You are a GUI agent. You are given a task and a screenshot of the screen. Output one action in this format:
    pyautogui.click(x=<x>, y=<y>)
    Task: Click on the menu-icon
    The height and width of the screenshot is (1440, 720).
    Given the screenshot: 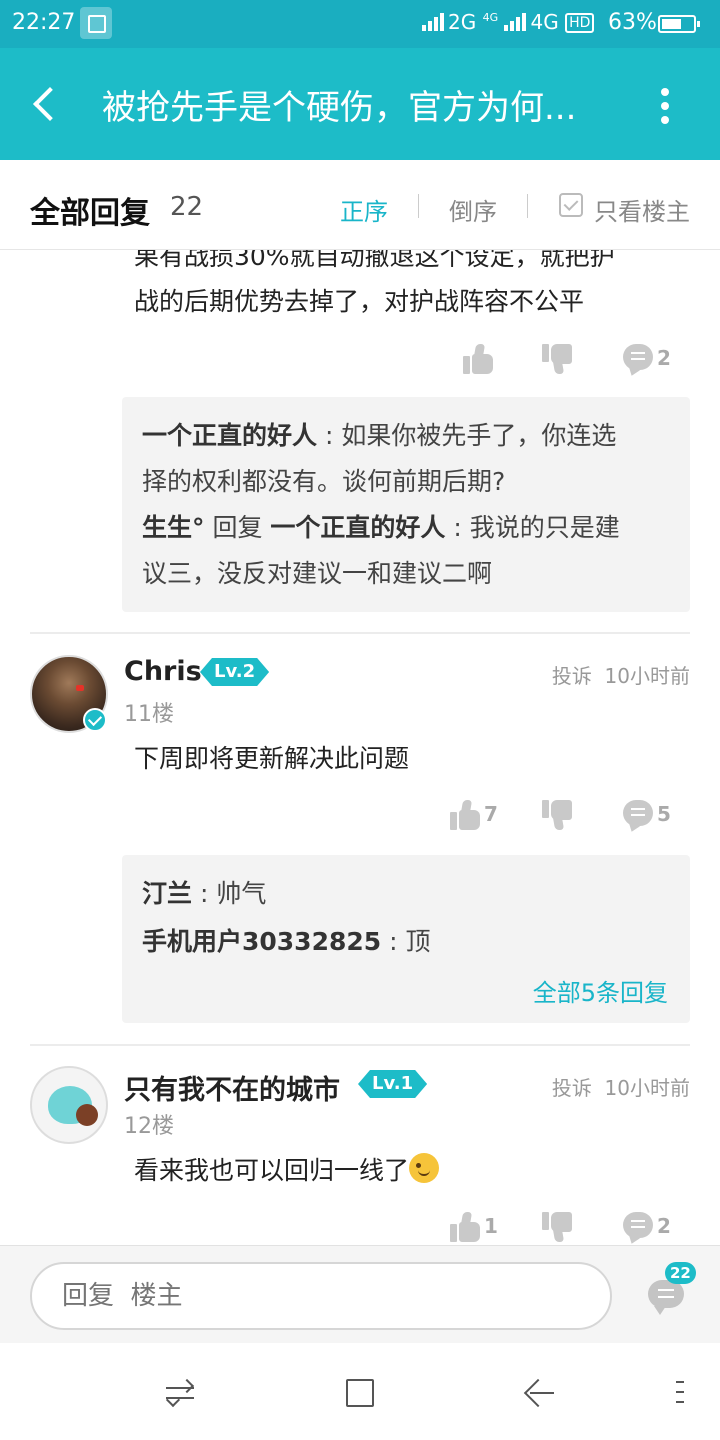 What is the action you would take?
    pyautogui.click(x=680, y=1393)
    